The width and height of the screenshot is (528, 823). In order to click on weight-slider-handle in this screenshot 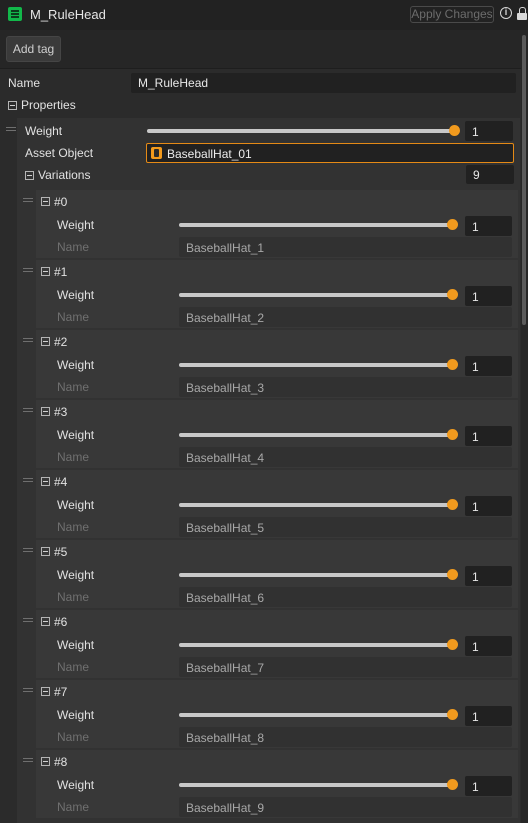, I will do `click(454, 130)`.